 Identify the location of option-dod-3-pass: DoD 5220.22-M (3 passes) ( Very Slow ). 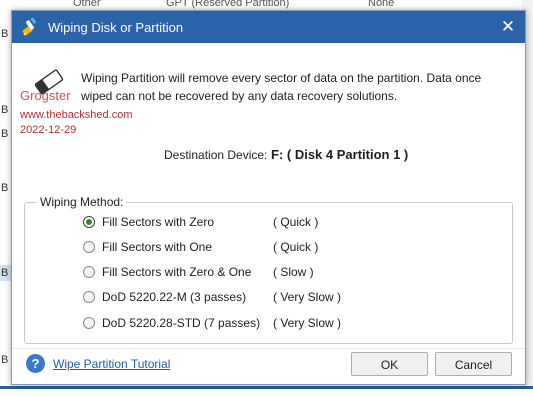
(248, 298).